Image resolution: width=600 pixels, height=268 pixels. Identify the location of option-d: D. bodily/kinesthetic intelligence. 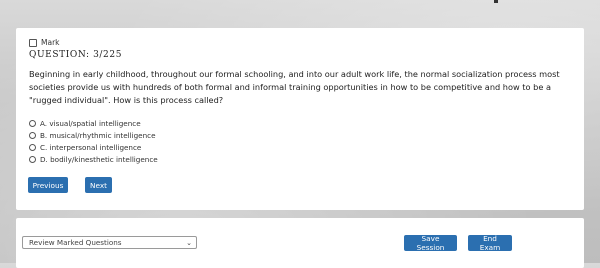
(93, 159).